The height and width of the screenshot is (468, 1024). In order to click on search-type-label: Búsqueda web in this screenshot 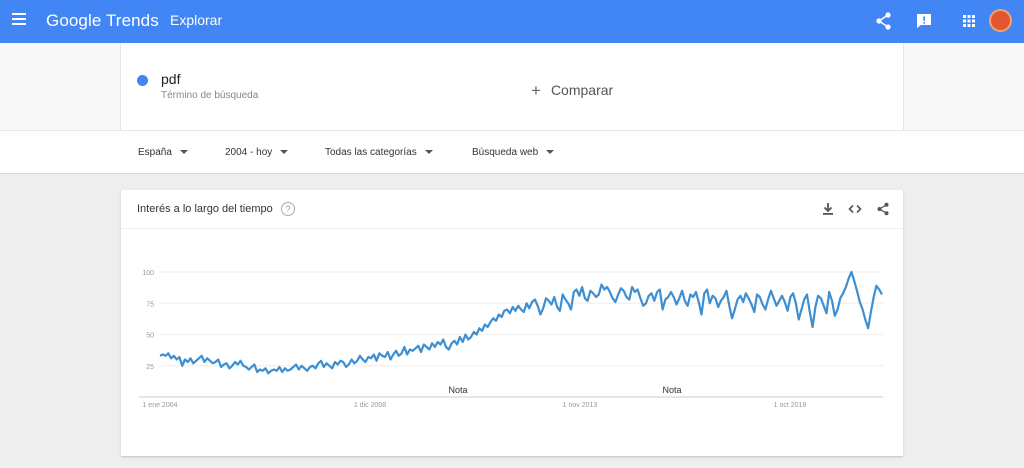, I will do `click(505, 152)`.